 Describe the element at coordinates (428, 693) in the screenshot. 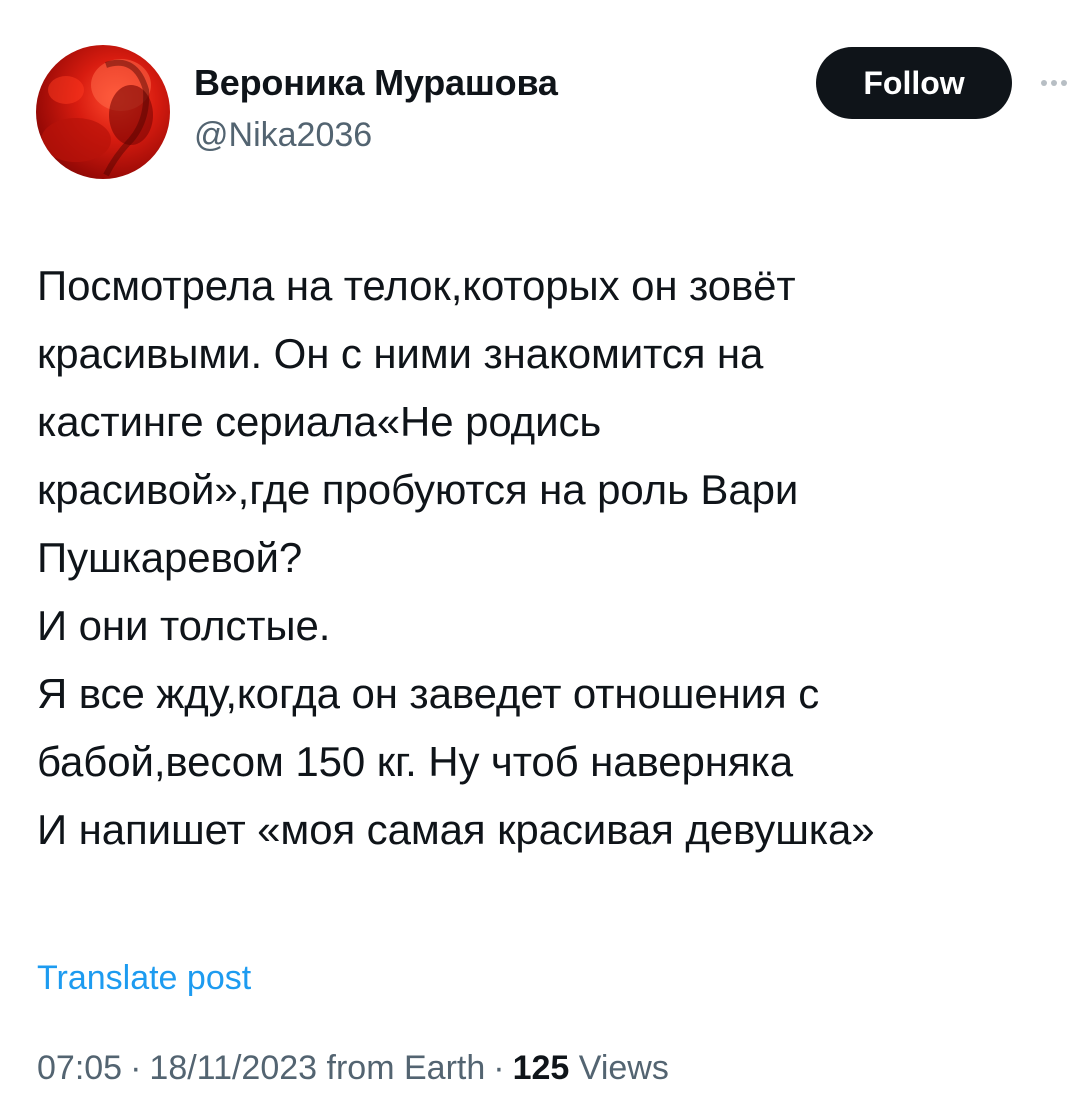

I see `tweet-line: Я все жду,когда он заведет отношения с` at that location.